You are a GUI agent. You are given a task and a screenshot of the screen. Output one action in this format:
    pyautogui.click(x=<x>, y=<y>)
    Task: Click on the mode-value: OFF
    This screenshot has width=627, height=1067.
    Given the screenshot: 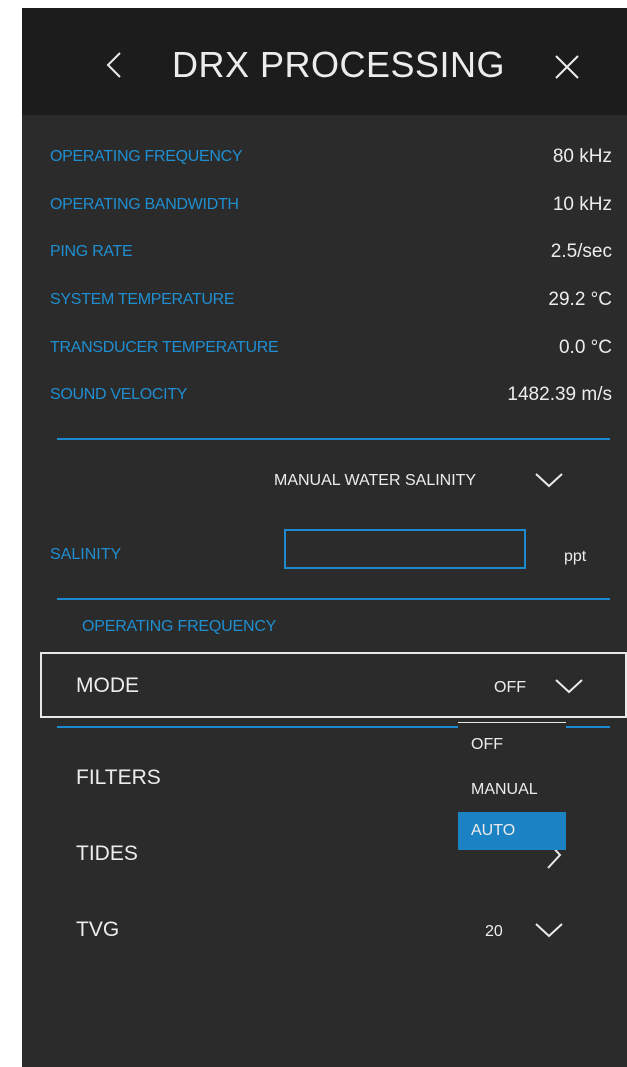 What is the action you would take?
    pyautogui.click(x=510, y=687)
    